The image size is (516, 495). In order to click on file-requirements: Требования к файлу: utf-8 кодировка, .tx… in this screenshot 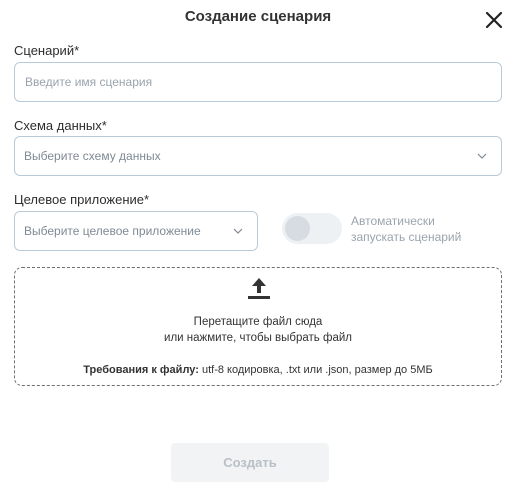, I will do `click(258, 370)`.